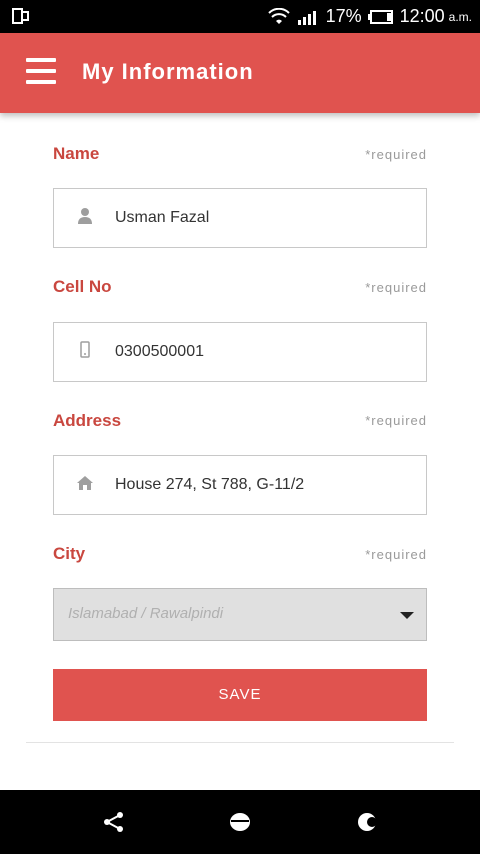 This screenshot has width=480, height=854. I want to click on save-button: SAVE, so click(240, 695).